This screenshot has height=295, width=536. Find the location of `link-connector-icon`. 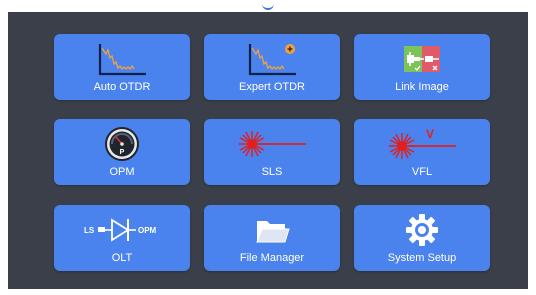

link-connector-icon is located at coordinates (422, 59).